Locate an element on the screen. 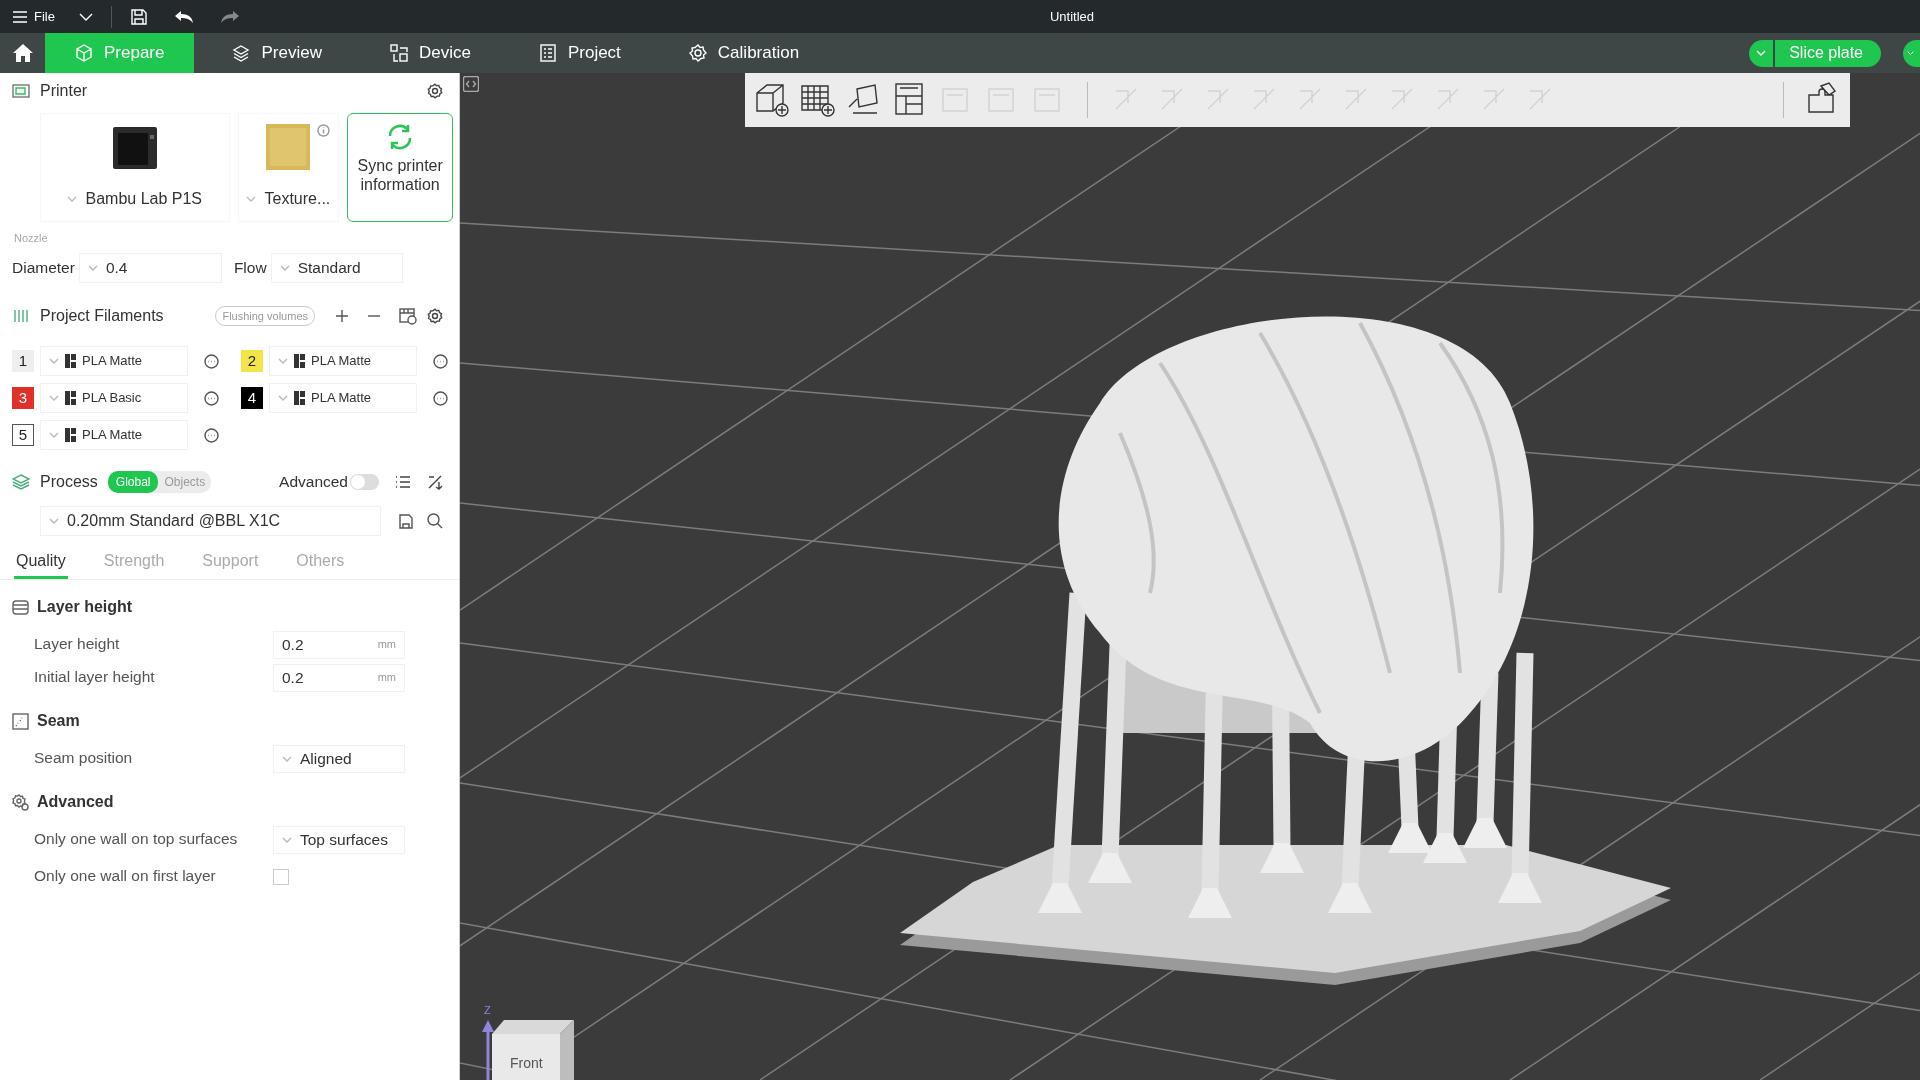 The width and height of the screenshot is (1920, 1080). redo-icon is located at coordinates (229, 16).